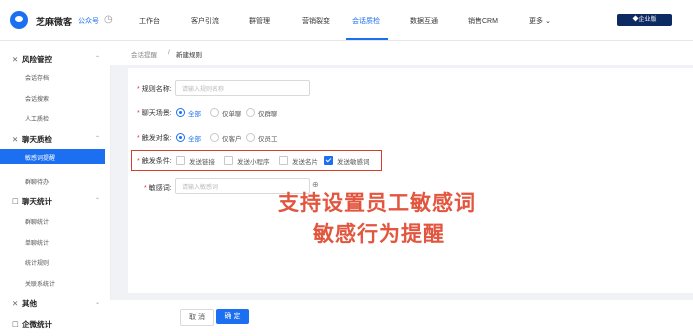 This screenshot has height=336, width=693. Describe the element at coordinates (180, 137) in the screenshot. I see `target-radio-all` at that location.